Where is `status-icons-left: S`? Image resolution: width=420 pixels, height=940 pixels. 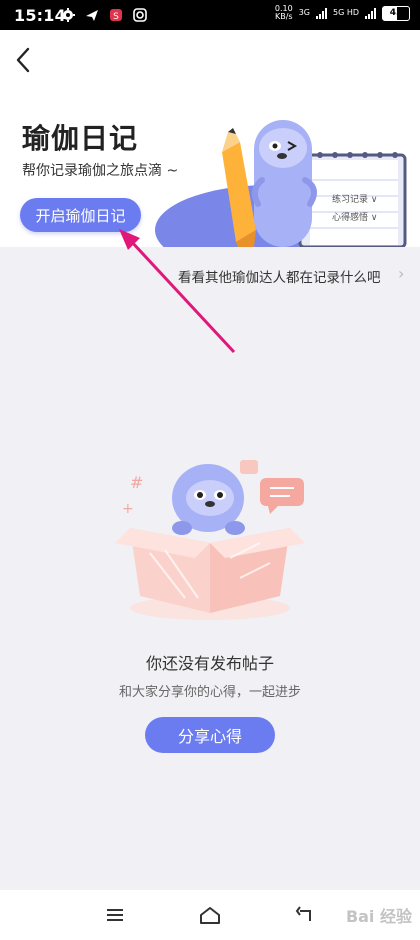 status-icons-left: S is located at coordinates (104, 15).